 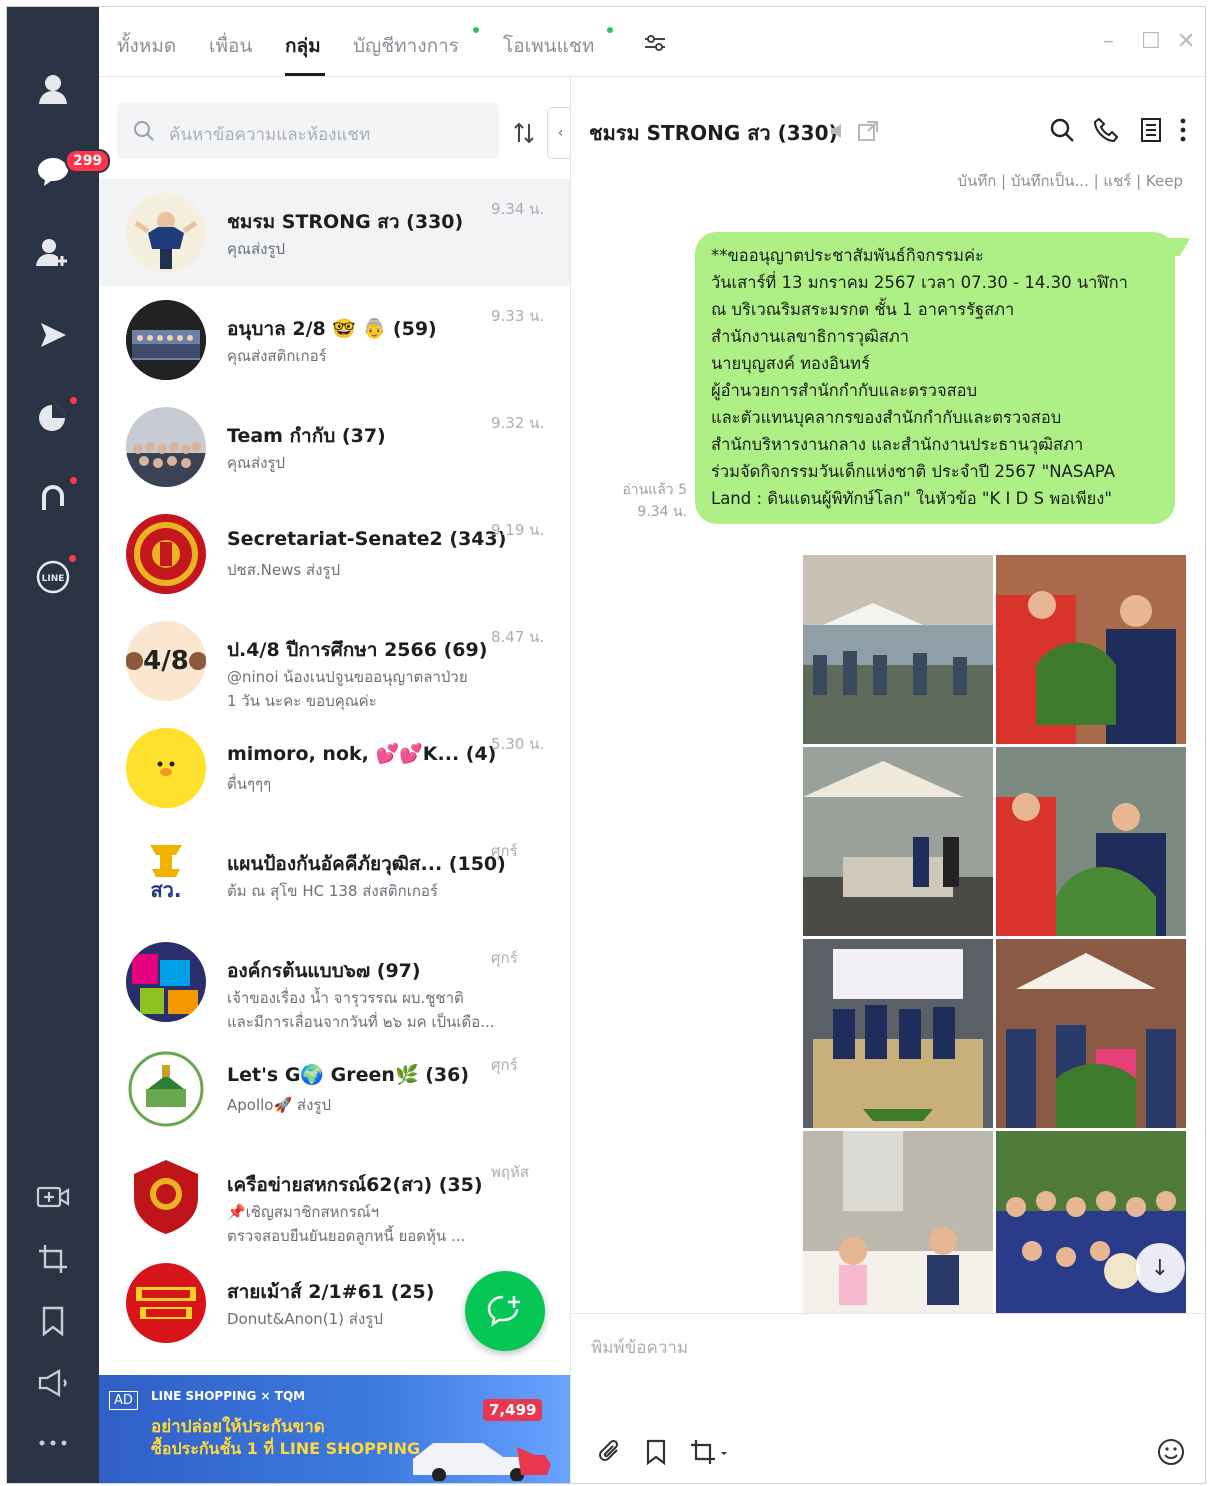 I want to click on new-chat-button, so click(x=505, y=1311).